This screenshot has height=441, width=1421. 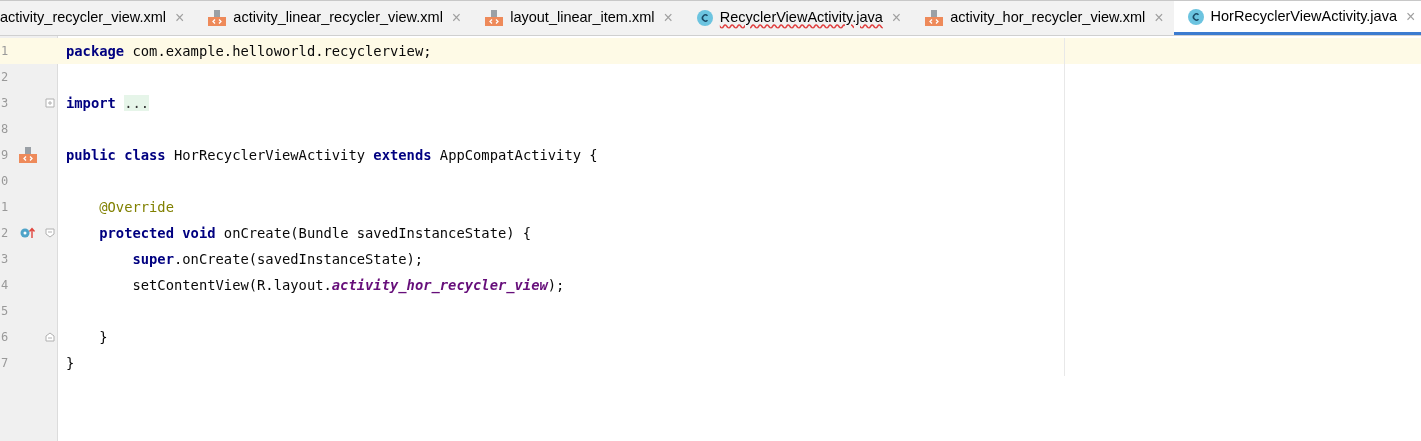 I want to click on code-line: protected void onCreate(Bundle savedInstanceState) {, so click(x=315, y=233).